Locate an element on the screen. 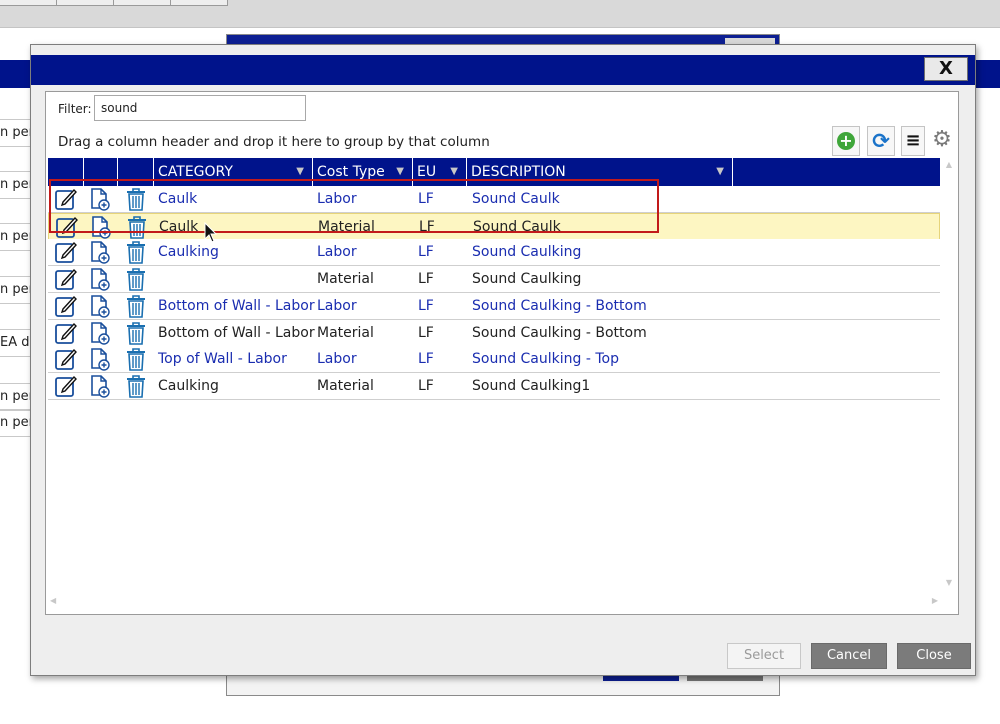  dialog-close-button: X is located at coordinates (946, 69).